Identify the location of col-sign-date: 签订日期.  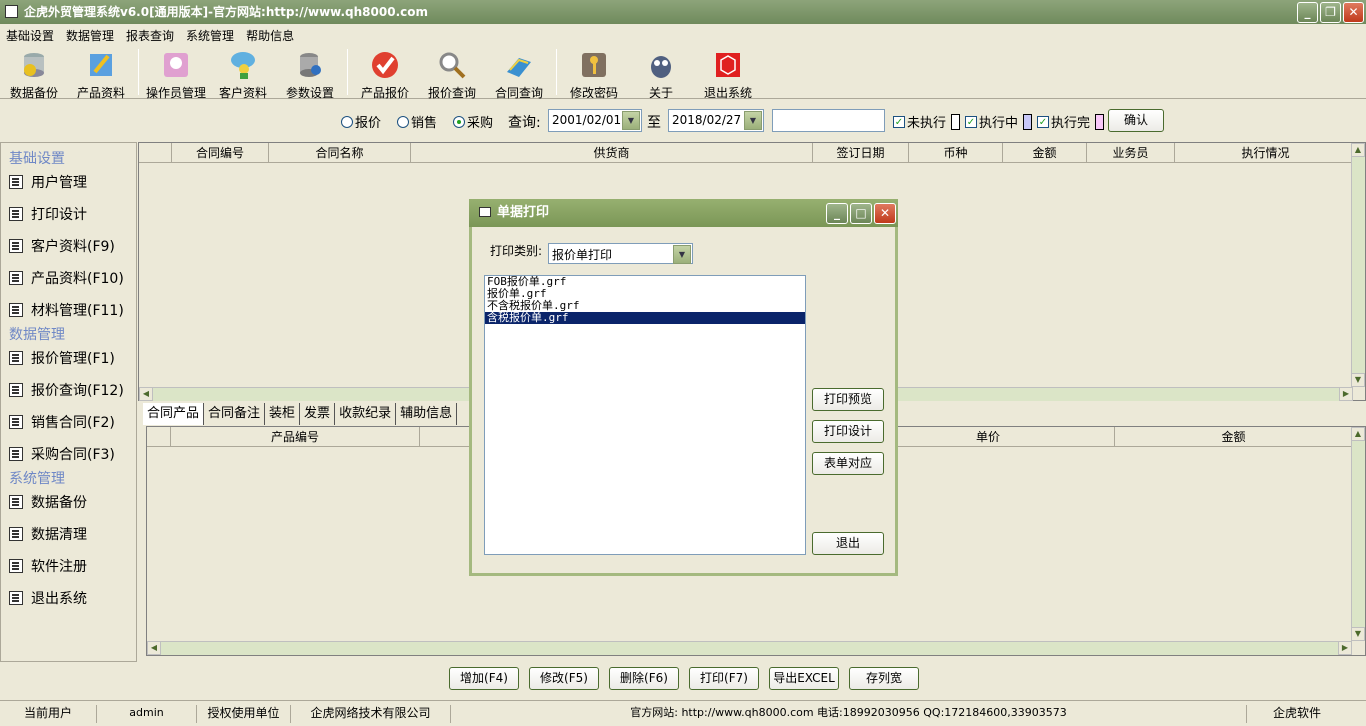
(861, 153).